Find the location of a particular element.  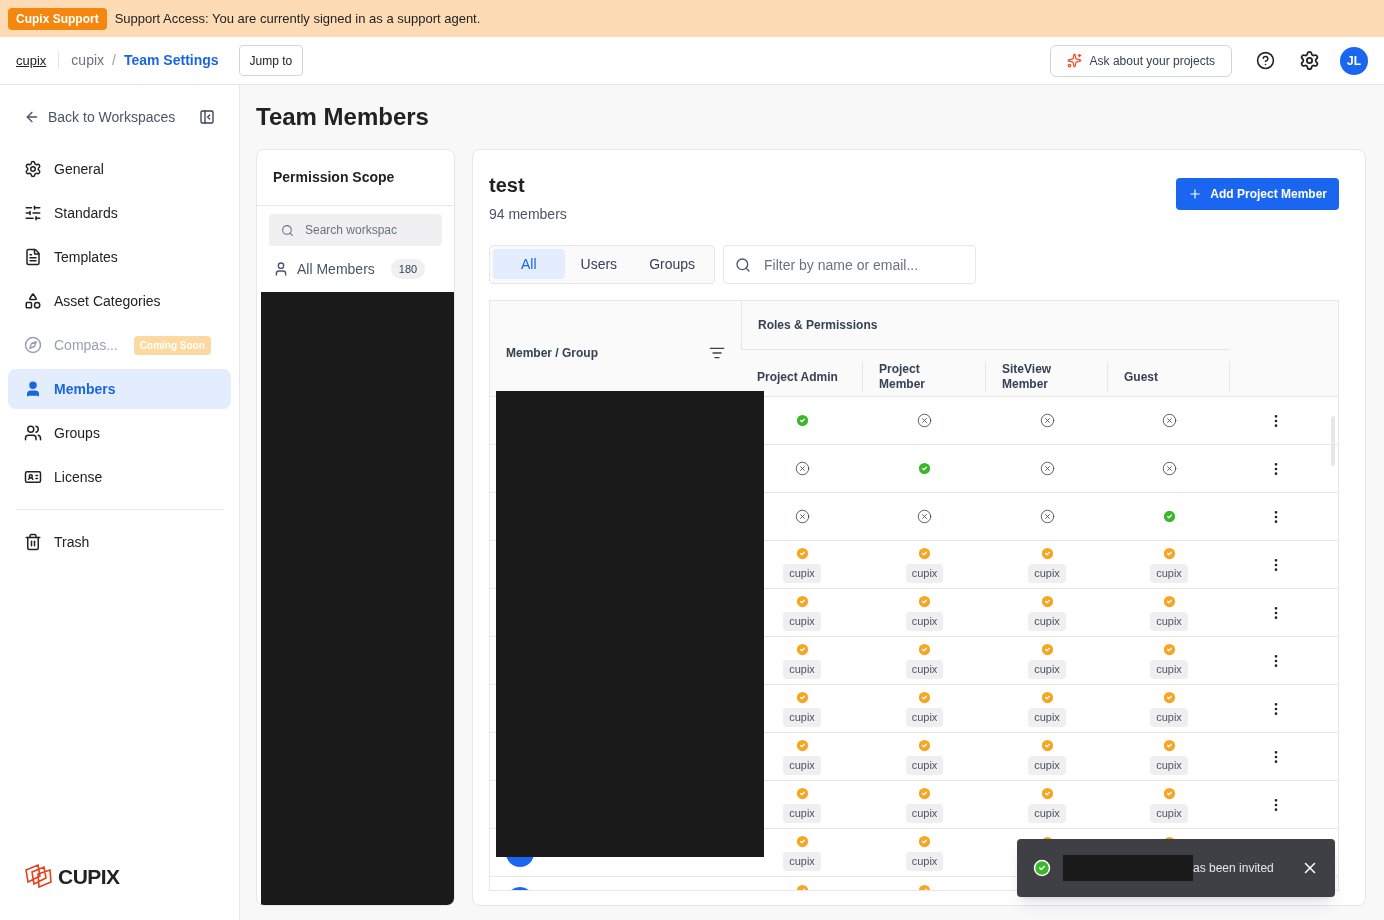

scope-title: Permission Scope is located at coordinates (355, 178).